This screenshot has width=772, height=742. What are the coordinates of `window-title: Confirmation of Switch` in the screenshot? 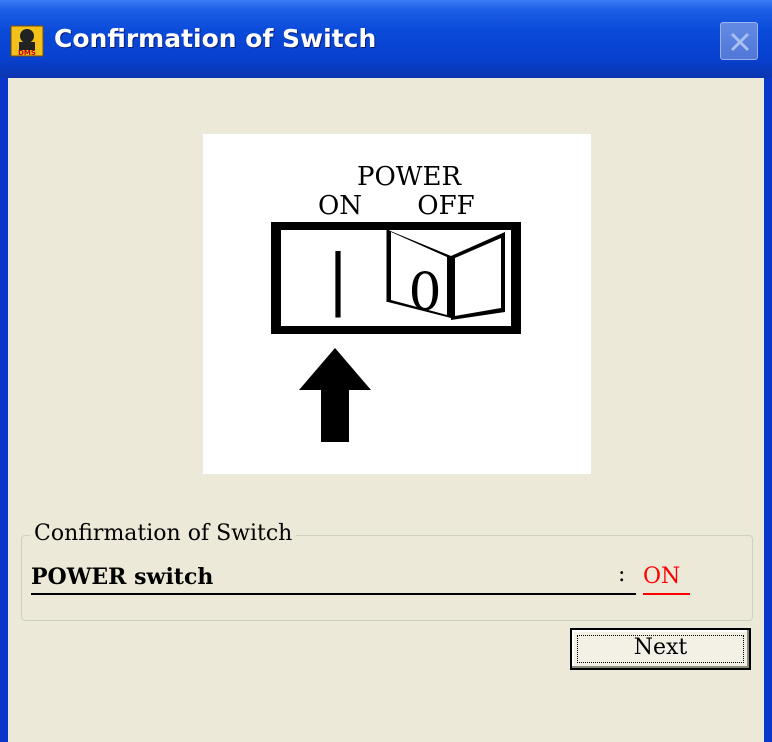 It's located at (215, 38).